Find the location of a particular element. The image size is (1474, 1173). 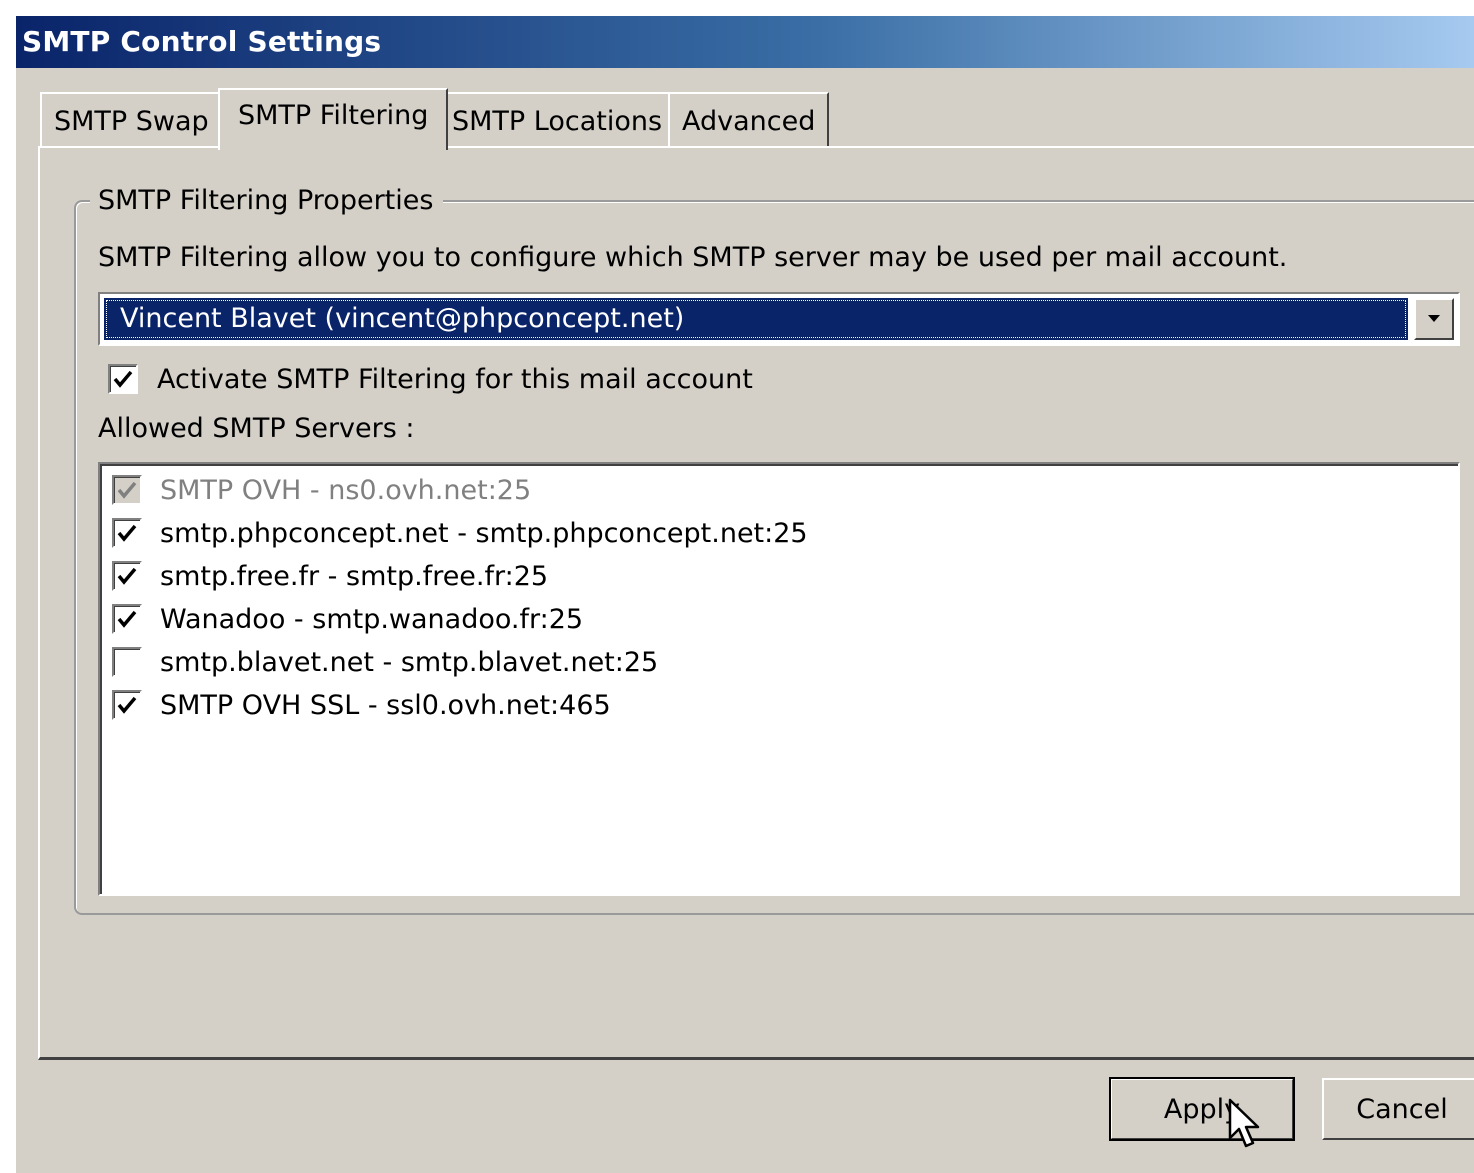

server-label: SMTP OVH SSL - ssl0.ovh.net:465 is located at coordinates (385, 705).